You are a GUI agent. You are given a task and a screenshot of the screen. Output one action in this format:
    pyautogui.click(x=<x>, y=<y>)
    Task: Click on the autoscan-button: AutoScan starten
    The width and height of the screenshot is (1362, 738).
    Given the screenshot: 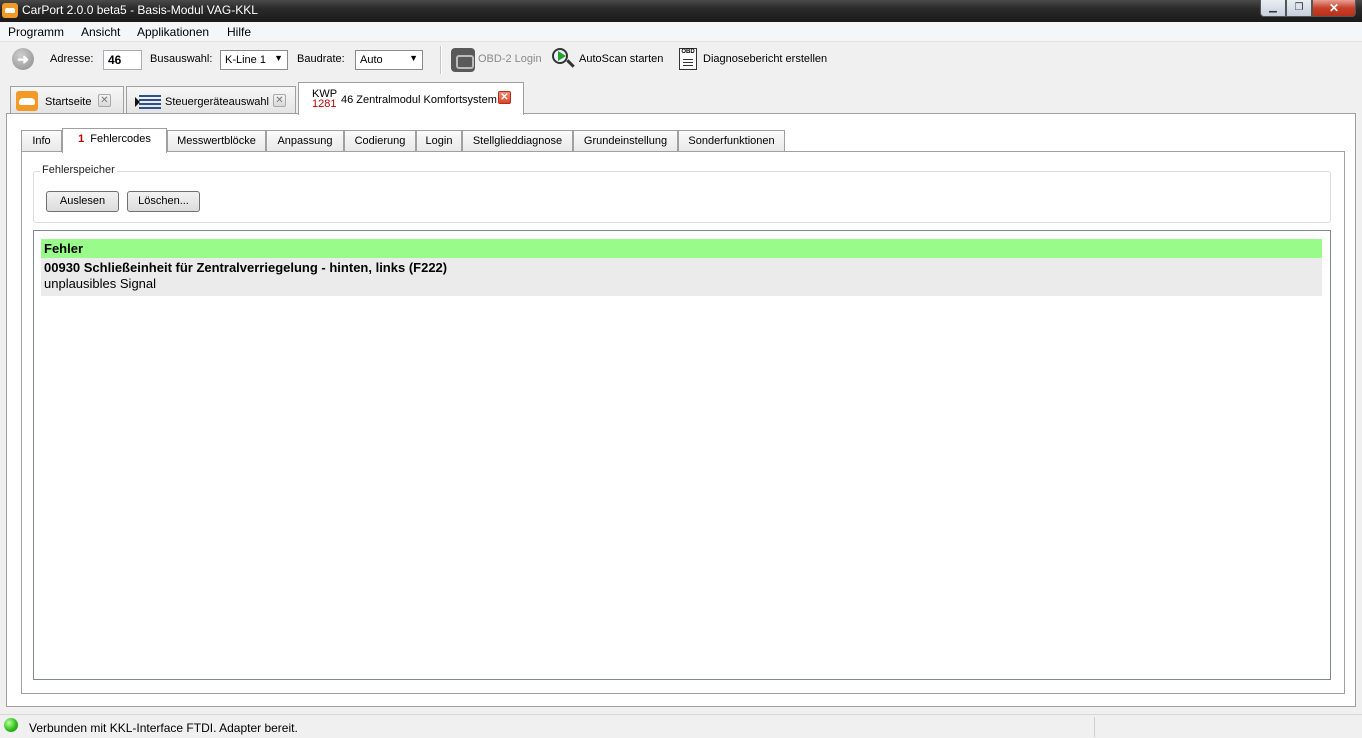 What is the action you would take?
    pyautogui.click(x=621, y=59)
    